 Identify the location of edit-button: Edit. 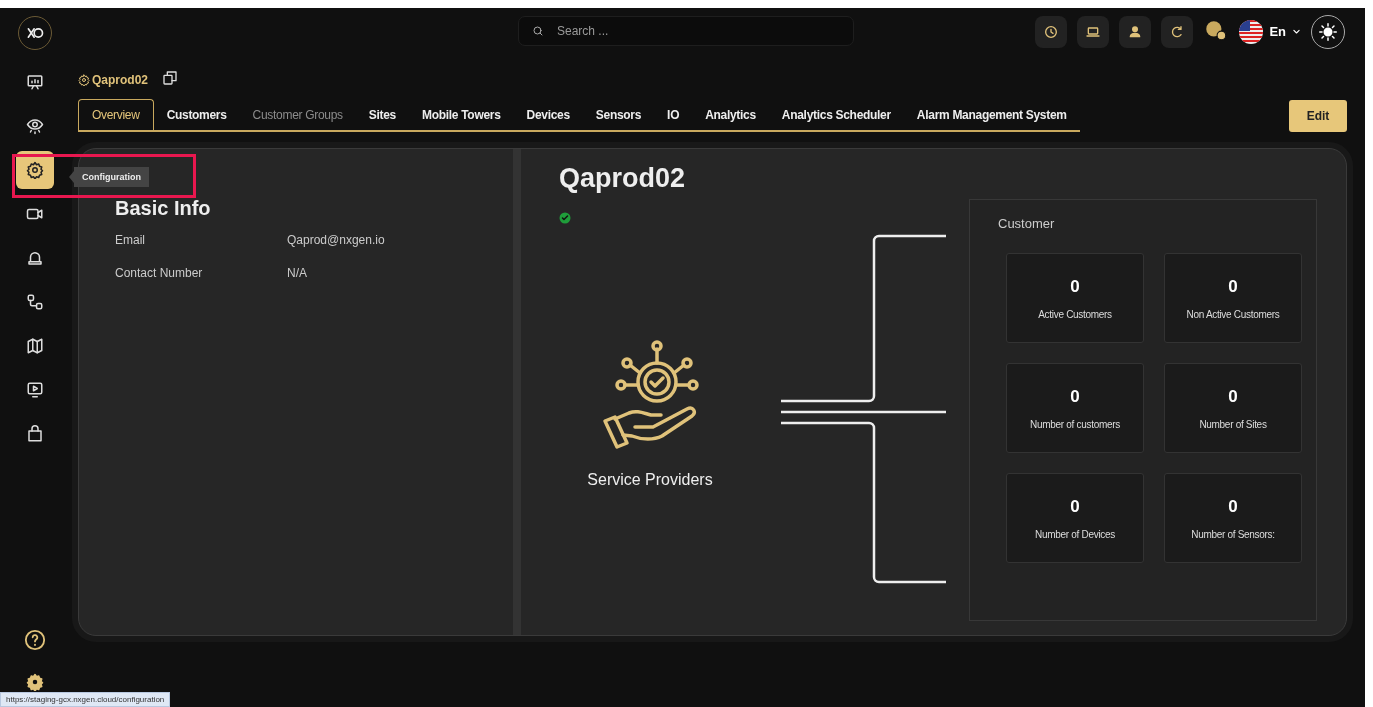
(1318, 116).